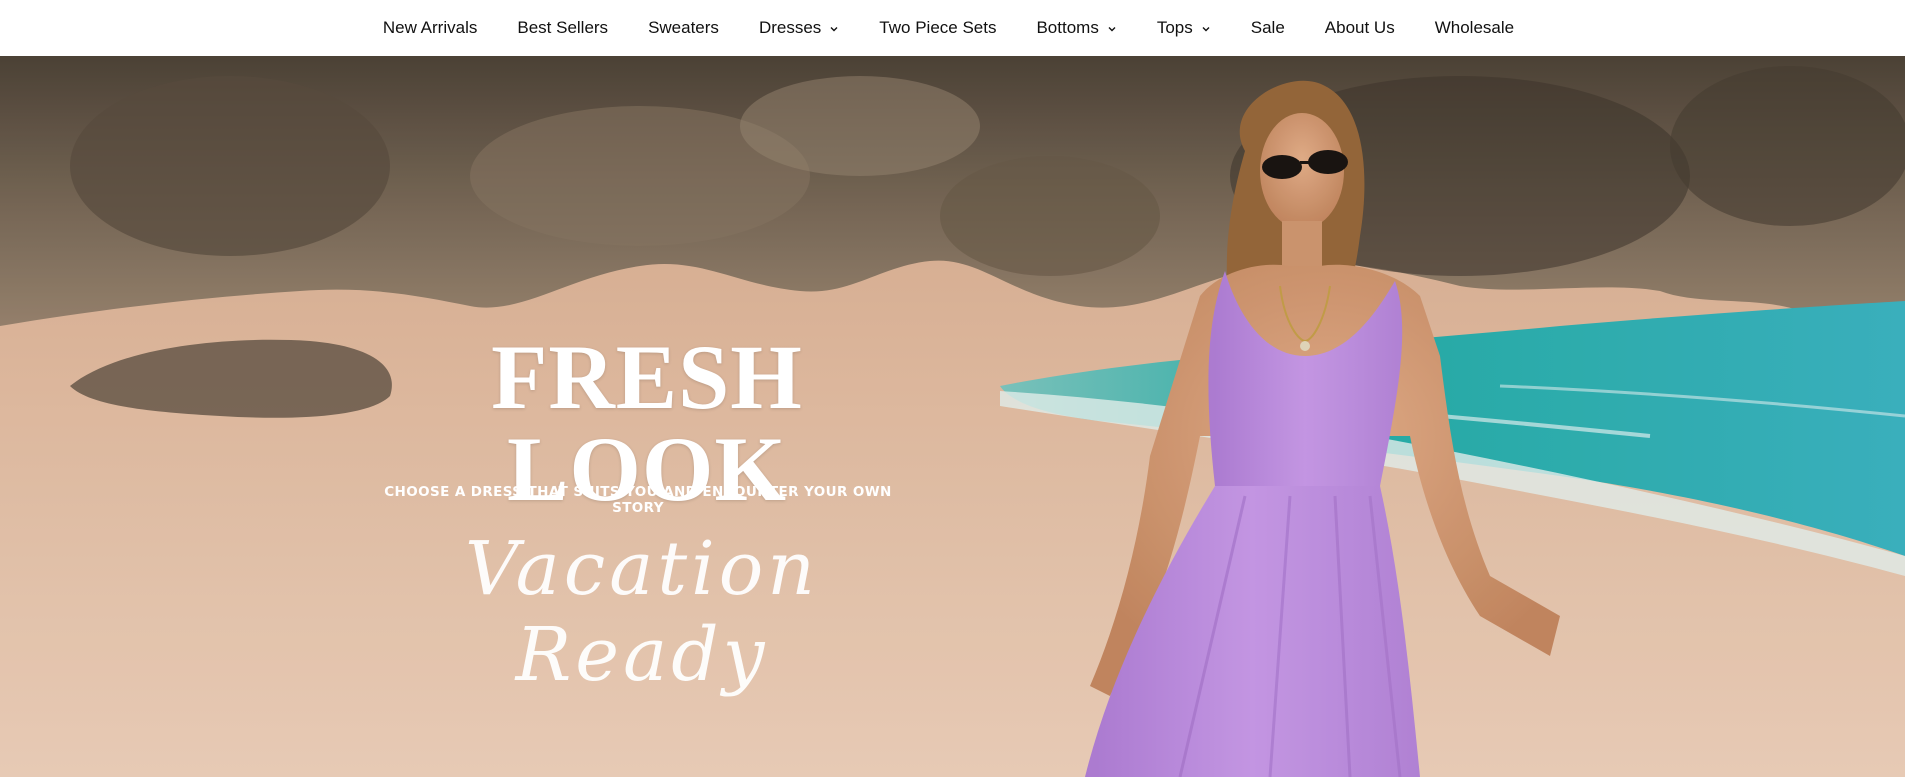 The image size is (1905, 777). I want to click on nav-item-new-arrivals: New Arrivals, so click(430, 28).